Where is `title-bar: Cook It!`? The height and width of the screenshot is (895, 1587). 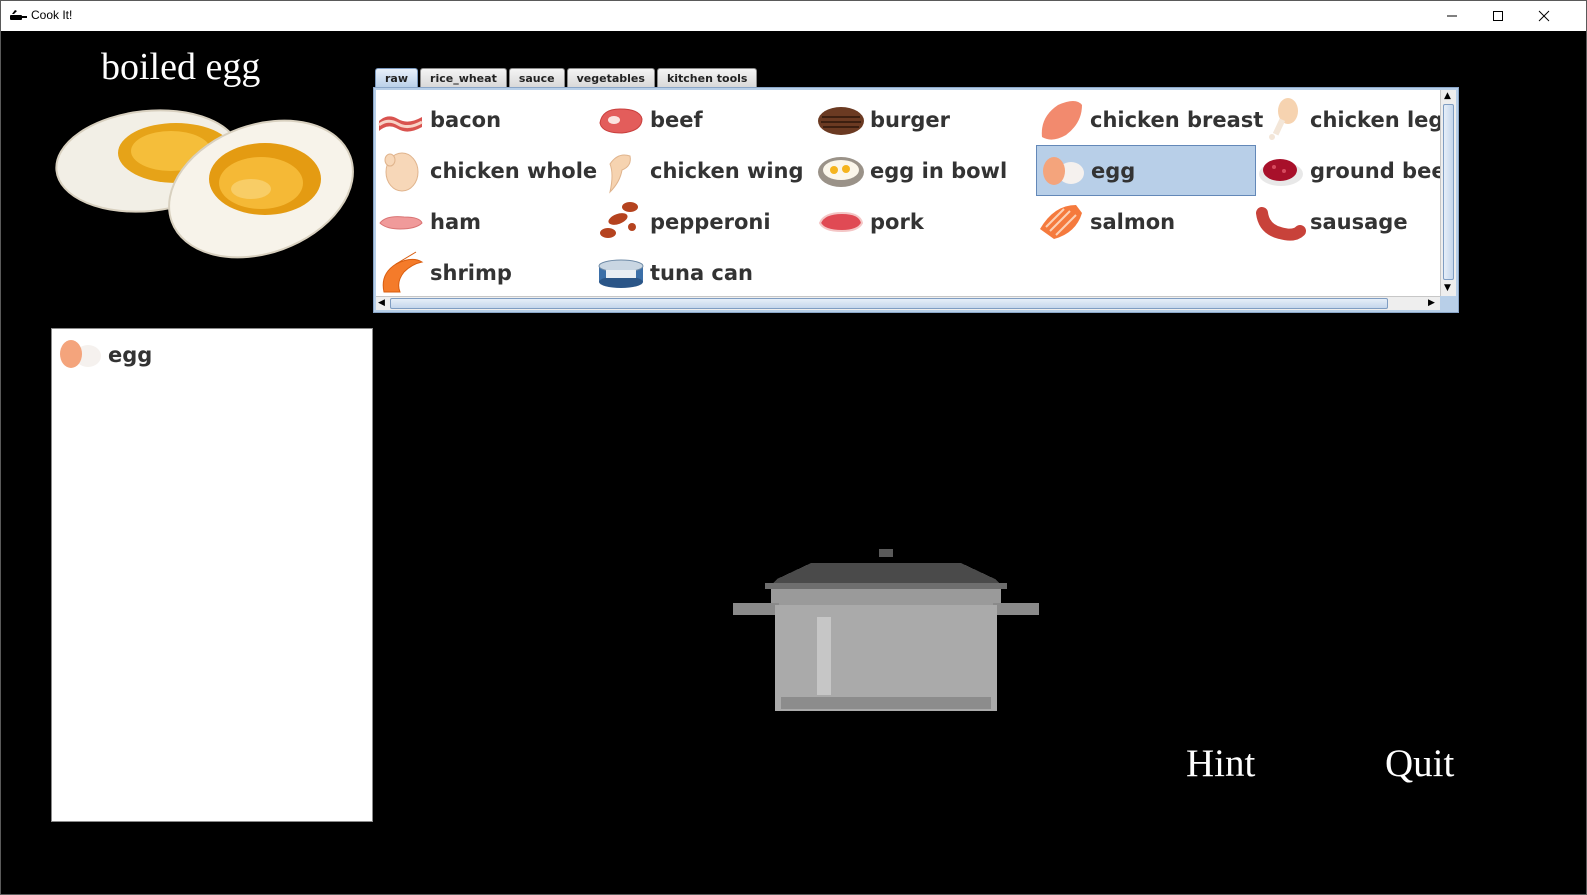
title-bar: Cook It! is located at coordinates (793, 16).